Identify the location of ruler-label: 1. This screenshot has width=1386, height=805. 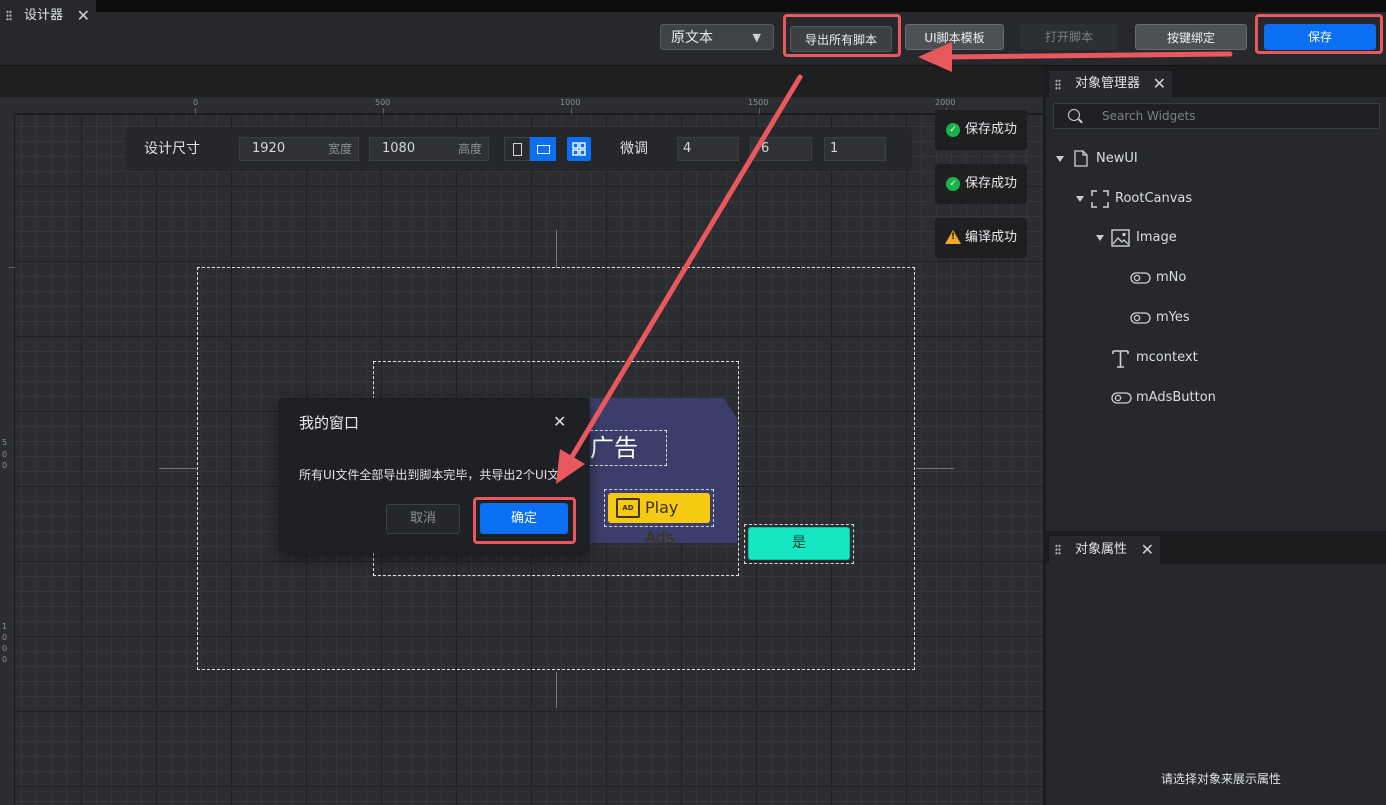
(5, 626).